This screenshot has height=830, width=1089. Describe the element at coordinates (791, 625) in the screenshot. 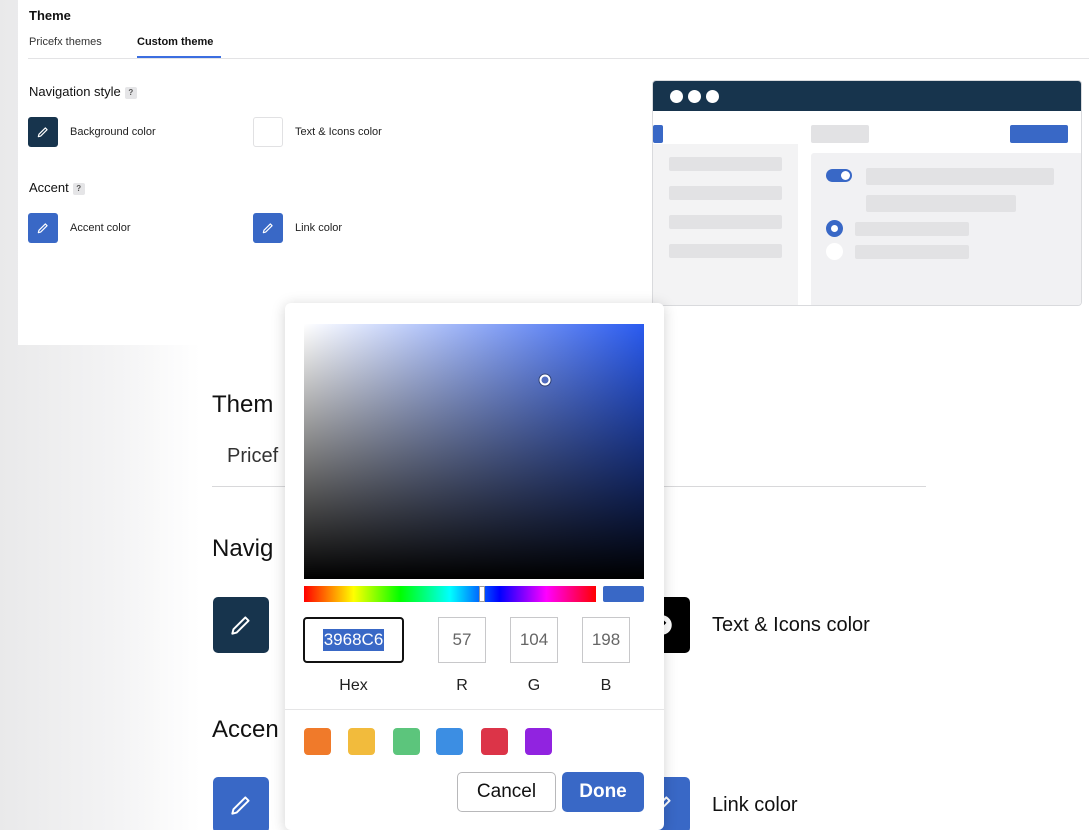

I see `bg-text-icons-label: Text & Icons color` at that location.